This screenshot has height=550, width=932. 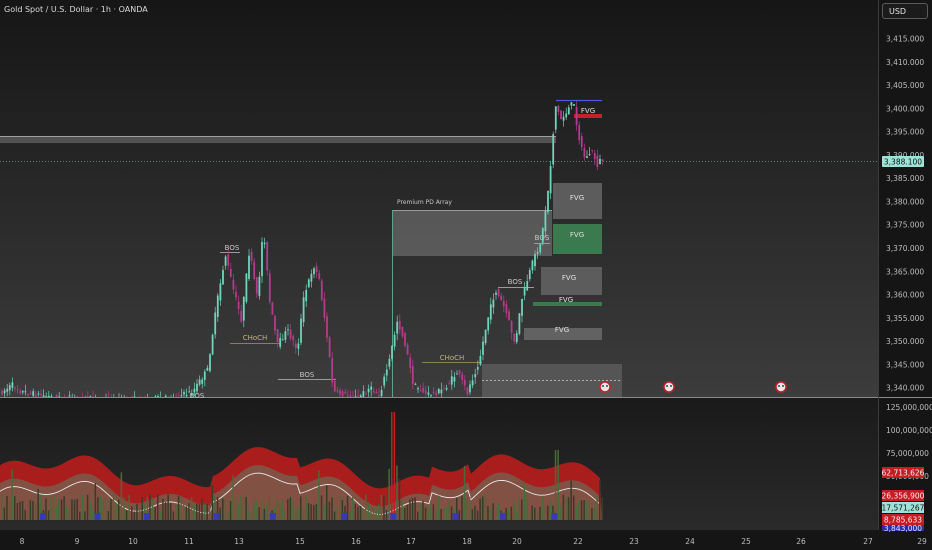 What do you see at coordinates (922, 541) in the screenshot?
I see `time-tick-label: 29` at bounding box center [922, 541].